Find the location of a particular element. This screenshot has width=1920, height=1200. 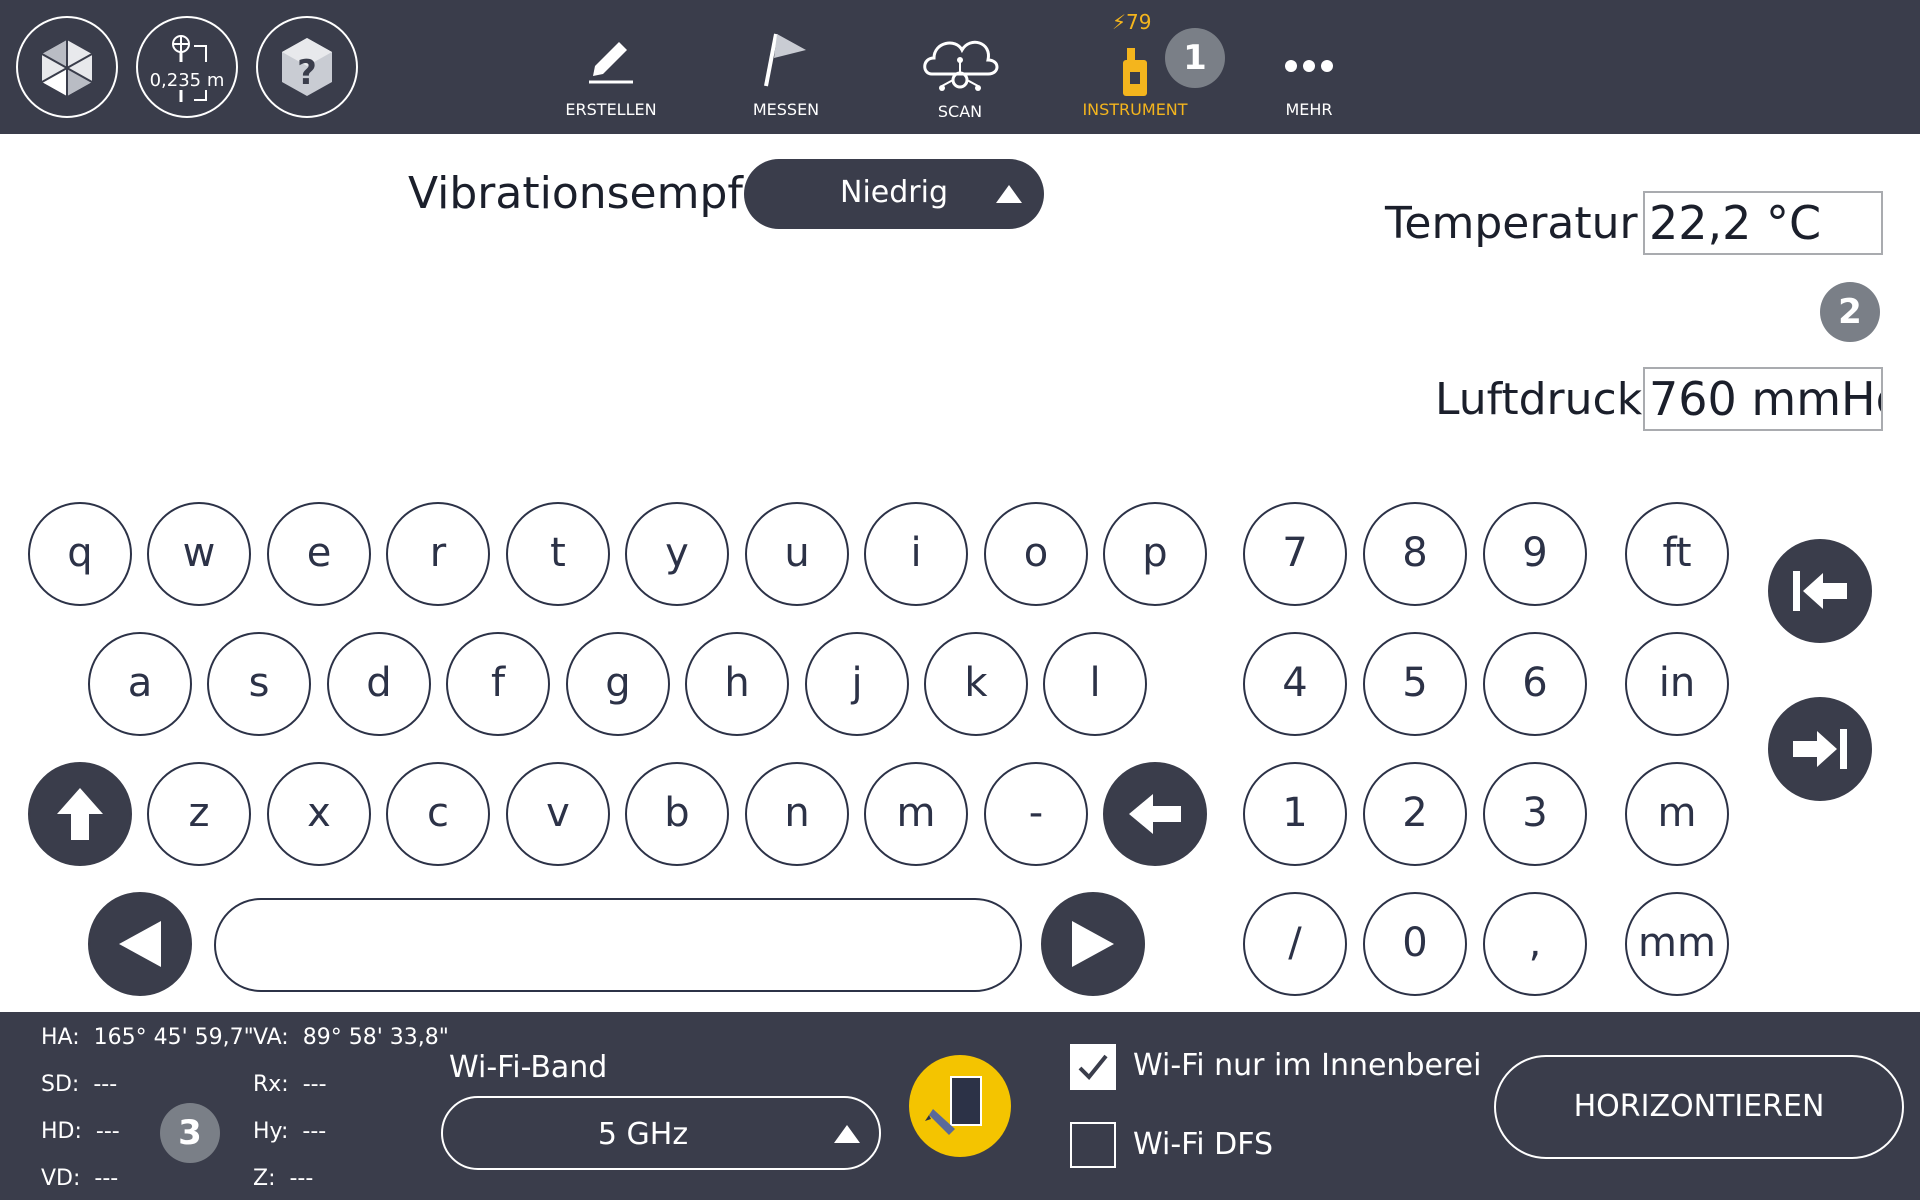

tab-previous-icon is located at coordinates (1820, 591).